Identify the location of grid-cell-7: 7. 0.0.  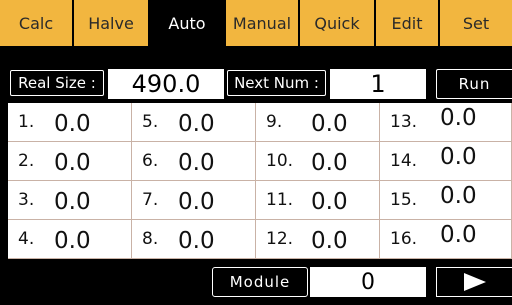
(194, 200).